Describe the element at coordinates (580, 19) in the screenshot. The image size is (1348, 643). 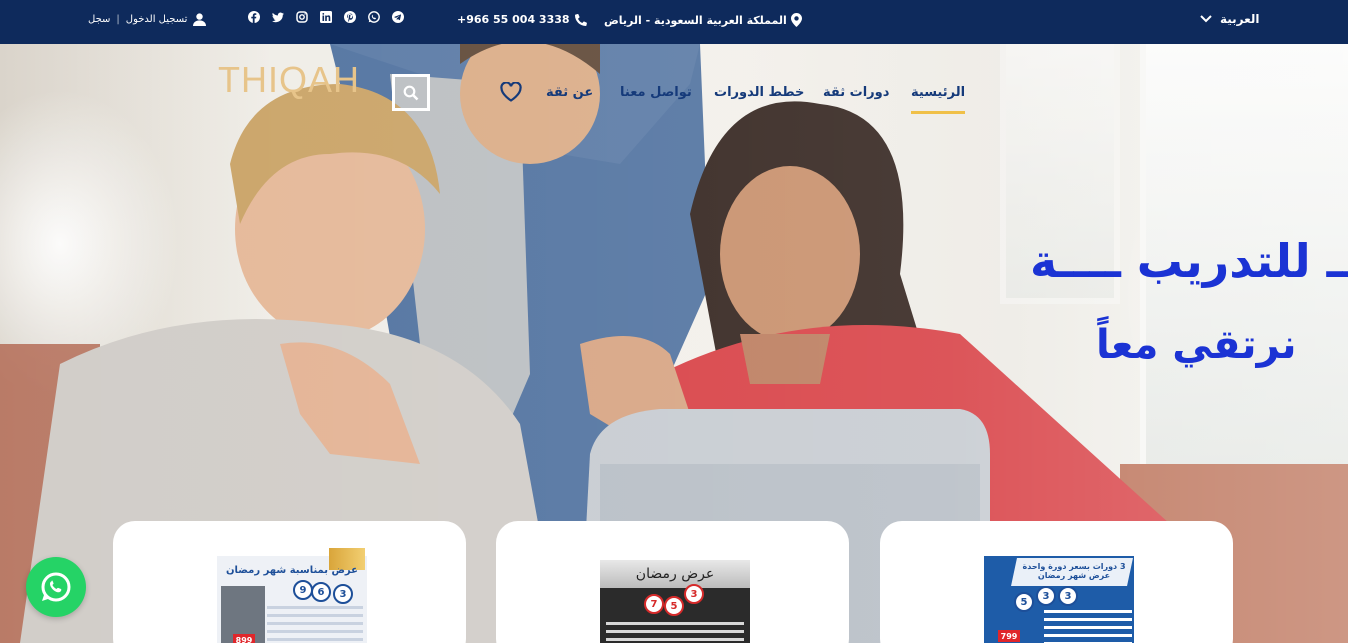
I see `phone-icon` at that location.